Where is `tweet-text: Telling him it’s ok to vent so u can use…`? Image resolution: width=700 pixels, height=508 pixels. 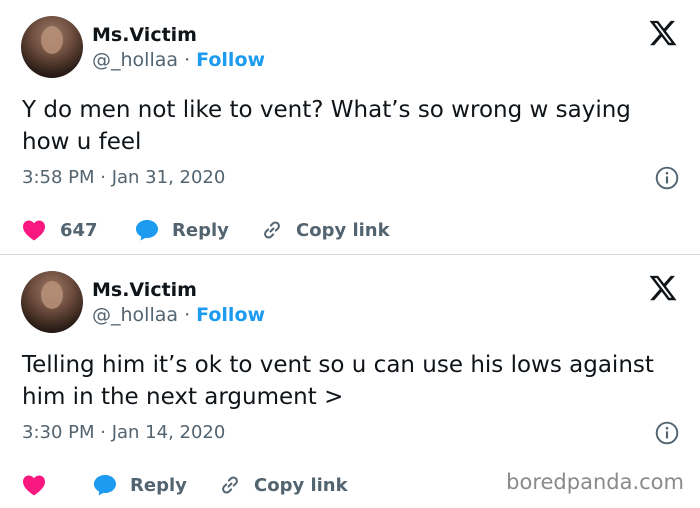
tweet-text: Telling him it’s ok to vent so u can use… is located at coordinates (338, 381).